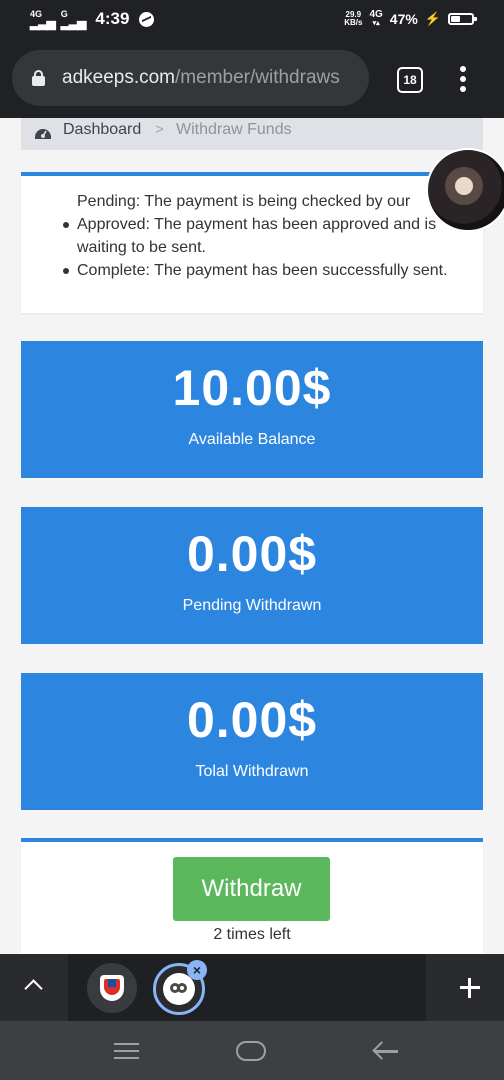  I want to click on tab-strip: ×, so click(252, 987).